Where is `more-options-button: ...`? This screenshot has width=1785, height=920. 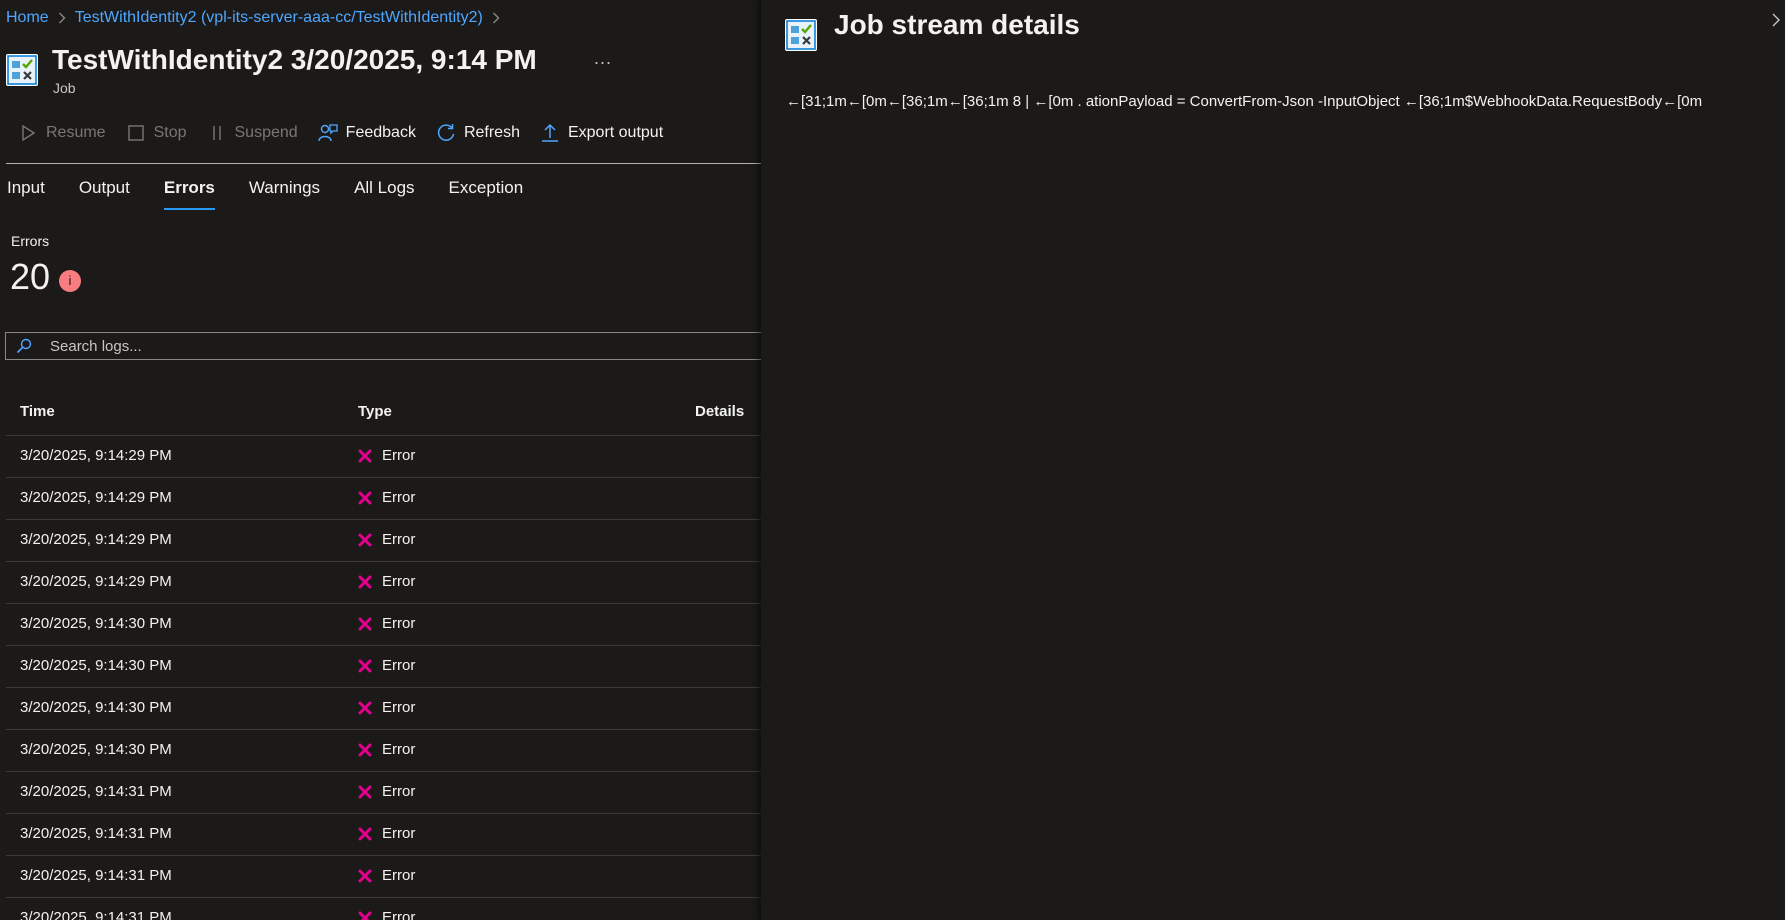
more-options-button: ... is located at coordinates (603, 58).